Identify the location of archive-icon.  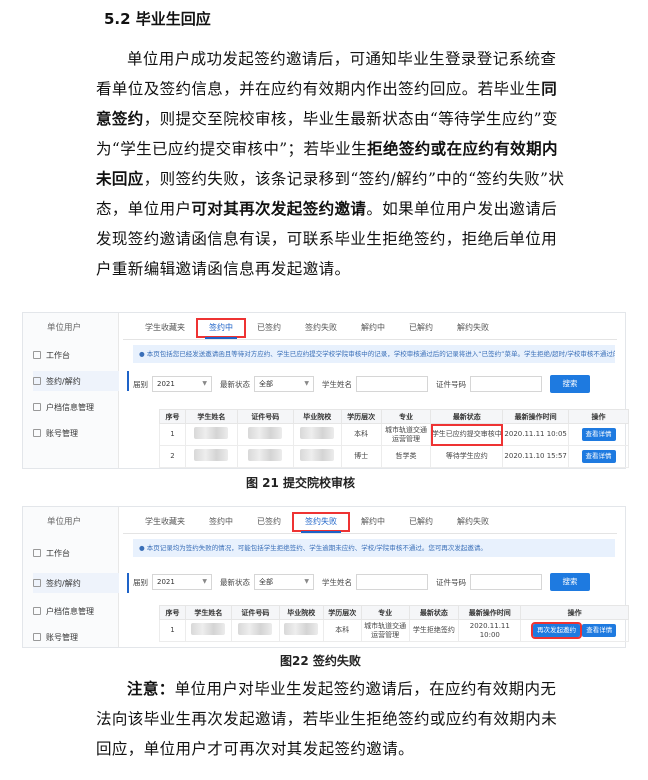
(37, 407).